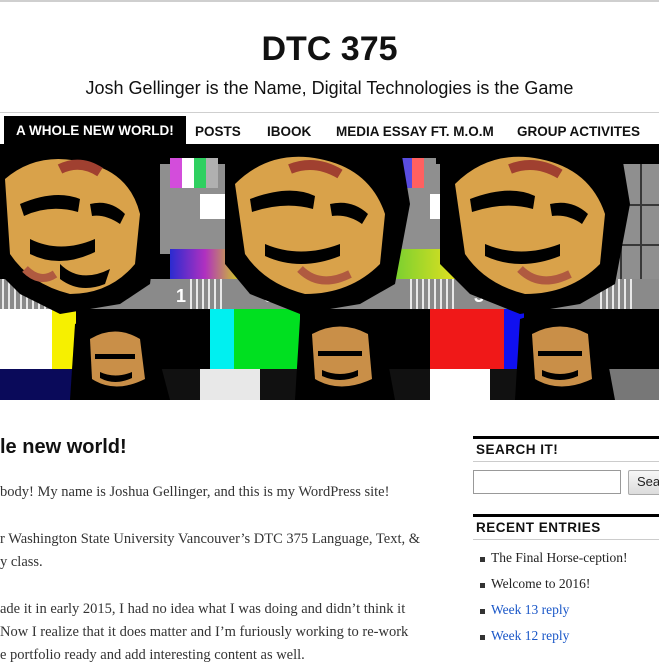 This screenshot has width=659, height=667. I want to click on top-border, so click(329, 1).